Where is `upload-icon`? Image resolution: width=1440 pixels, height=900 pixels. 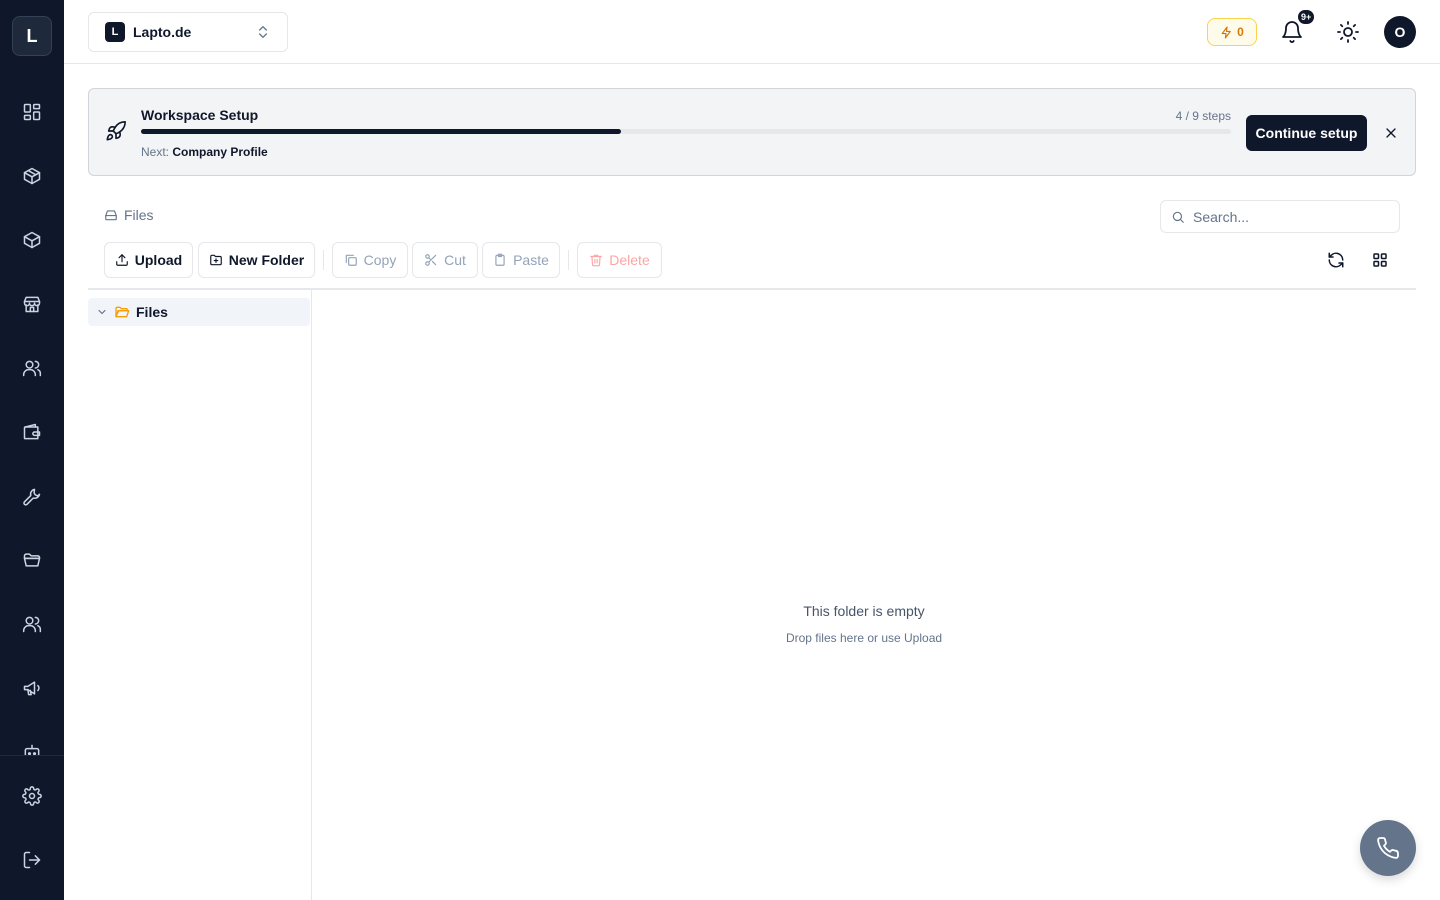
upload-icon is located at coordinates (121, 260).